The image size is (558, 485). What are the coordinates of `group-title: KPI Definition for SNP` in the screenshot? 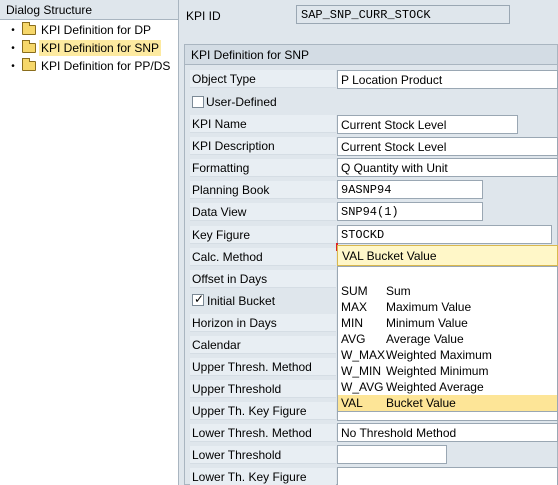 It's located at (371, 55).